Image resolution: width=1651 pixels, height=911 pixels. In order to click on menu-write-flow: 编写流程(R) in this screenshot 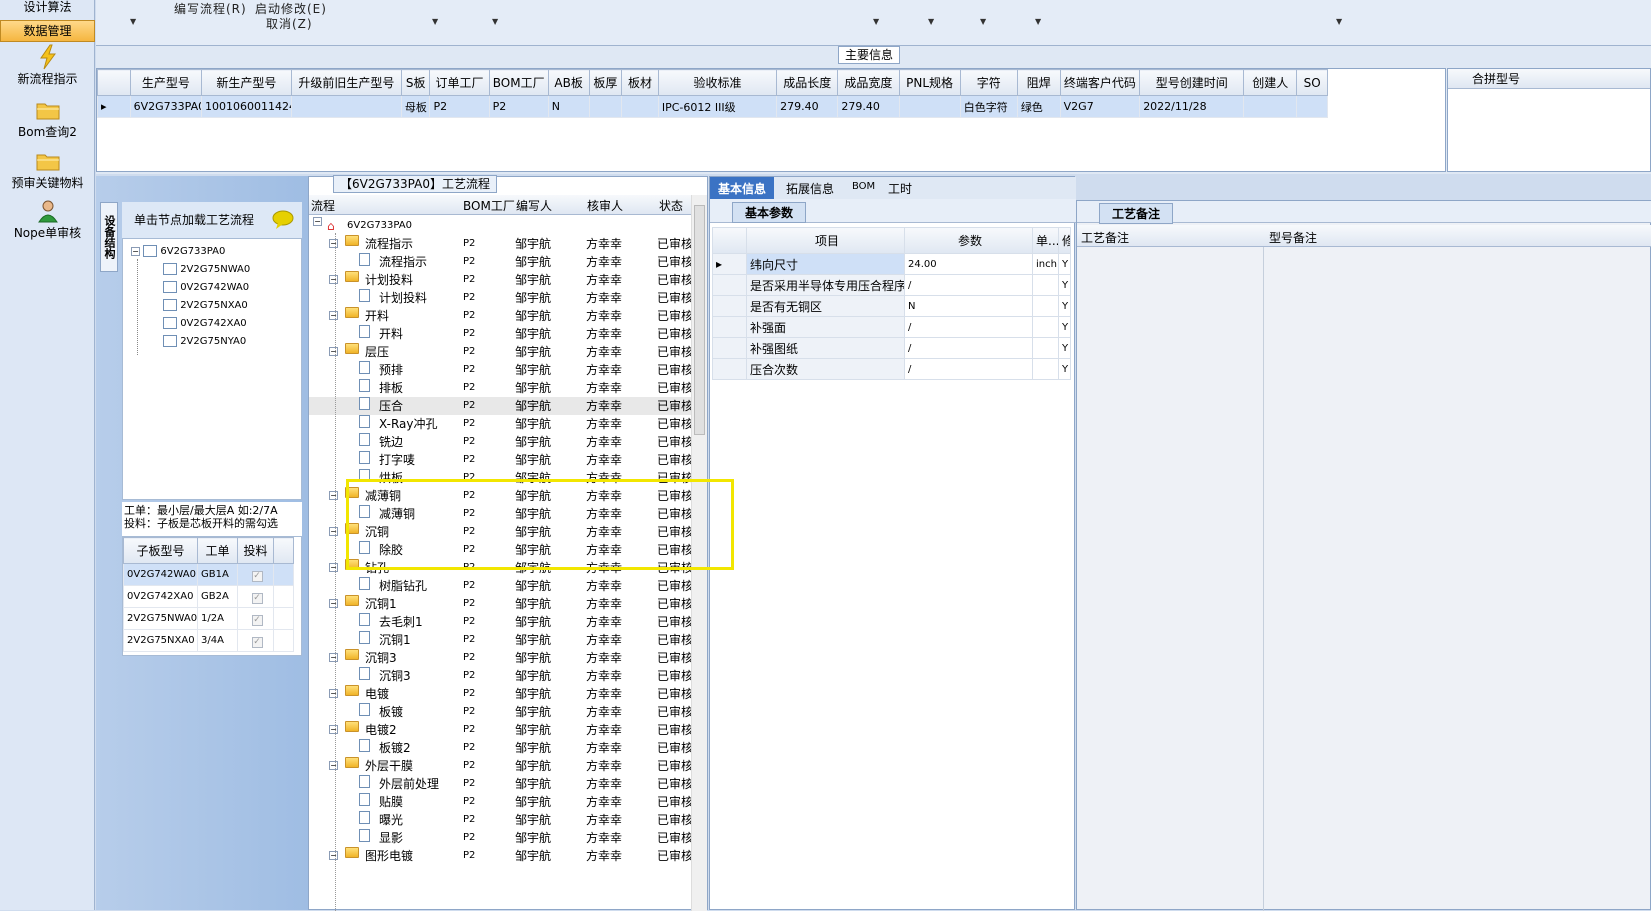, I will do `click(210, 8)`.